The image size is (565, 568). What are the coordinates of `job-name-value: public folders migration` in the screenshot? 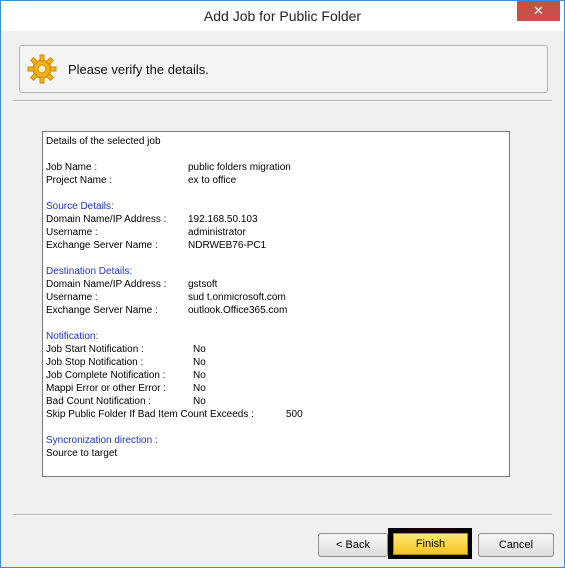 It's located at (239, 167).